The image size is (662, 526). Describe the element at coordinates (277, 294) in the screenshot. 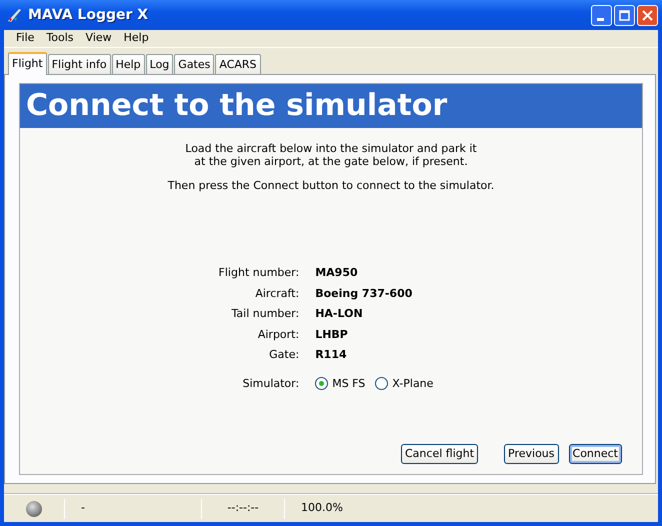

I see `field-label: Aircraft:` at that location.